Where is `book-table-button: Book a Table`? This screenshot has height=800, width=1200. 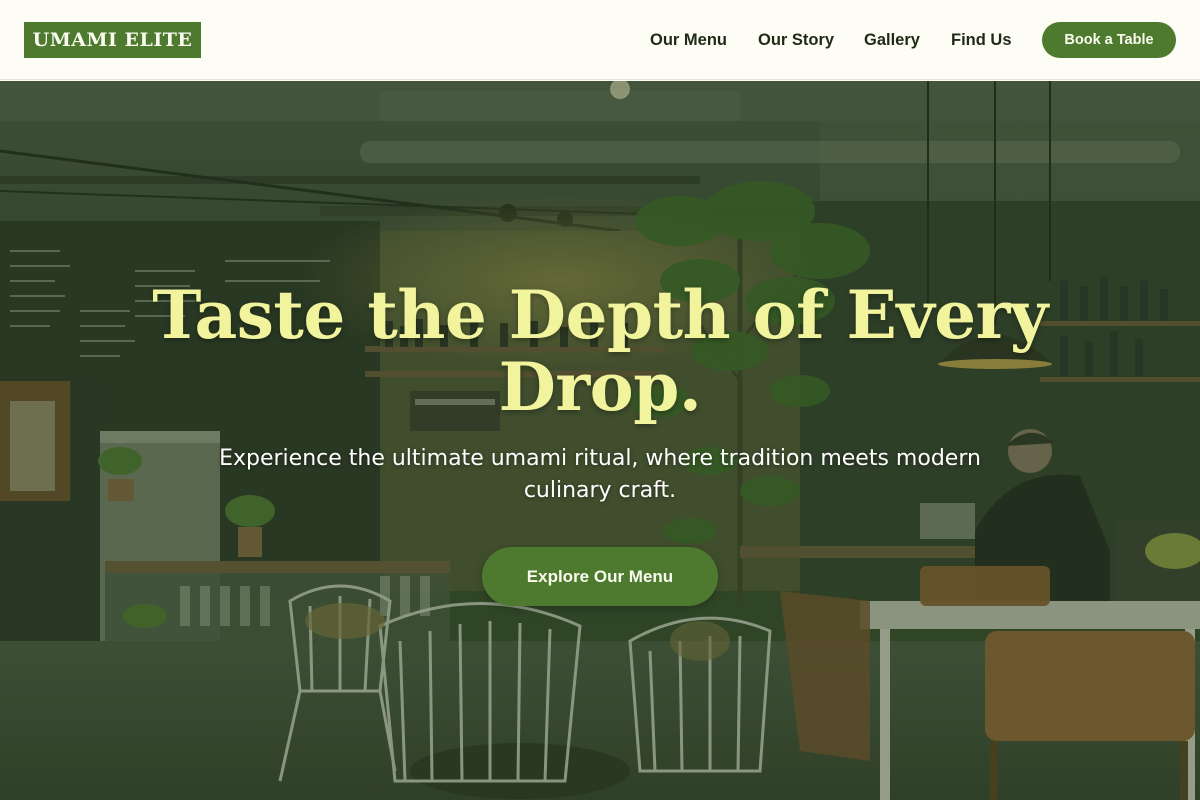 book-table-button: Book a Table is located at coordinates (1109, 40).